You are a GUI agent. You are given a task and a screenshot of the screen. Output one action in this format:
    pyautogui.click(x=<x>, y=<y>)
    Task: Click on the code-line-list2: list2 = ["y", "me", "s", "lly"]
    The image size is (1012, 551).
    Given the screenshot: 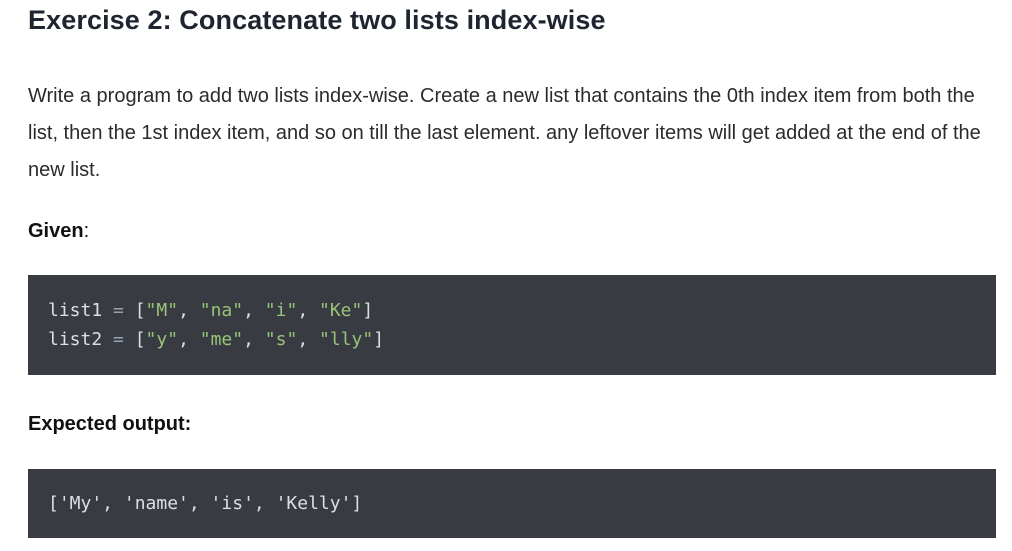 What is the action you would take?
    pyautogui.click(x=216, y=340)
    